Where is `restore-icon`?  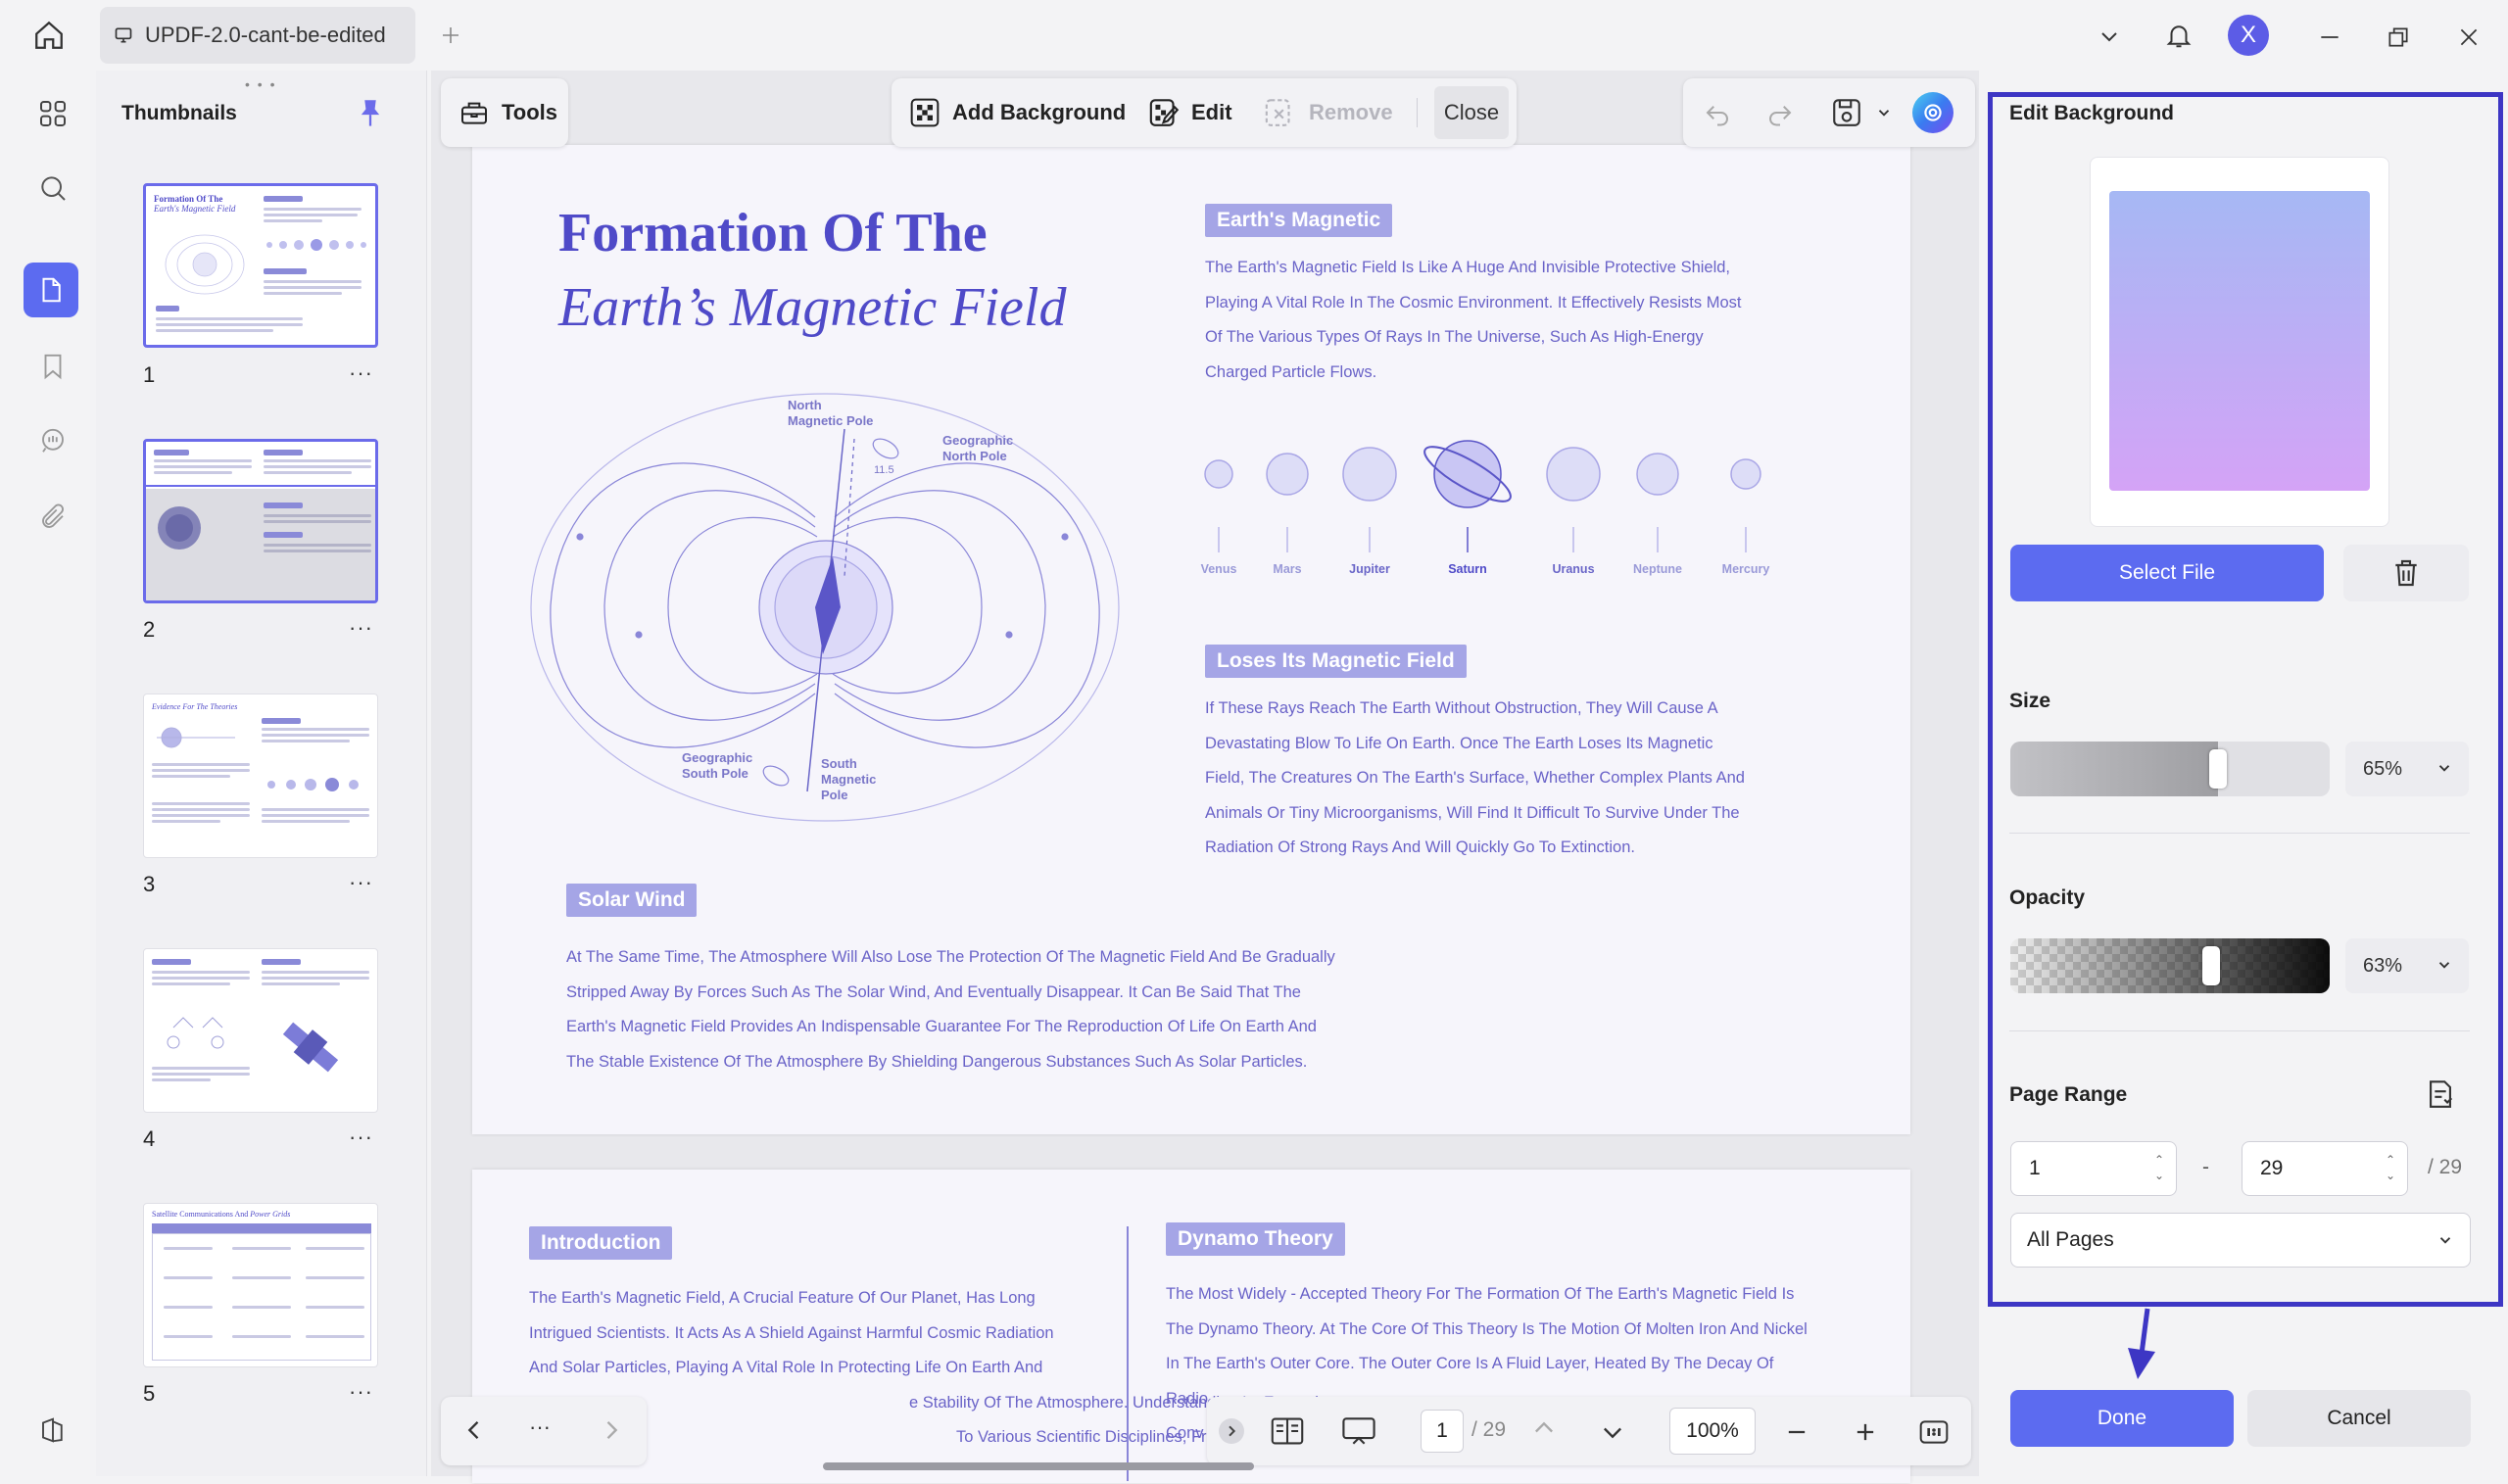 restore-icon is located at coordinates (2398, 37).